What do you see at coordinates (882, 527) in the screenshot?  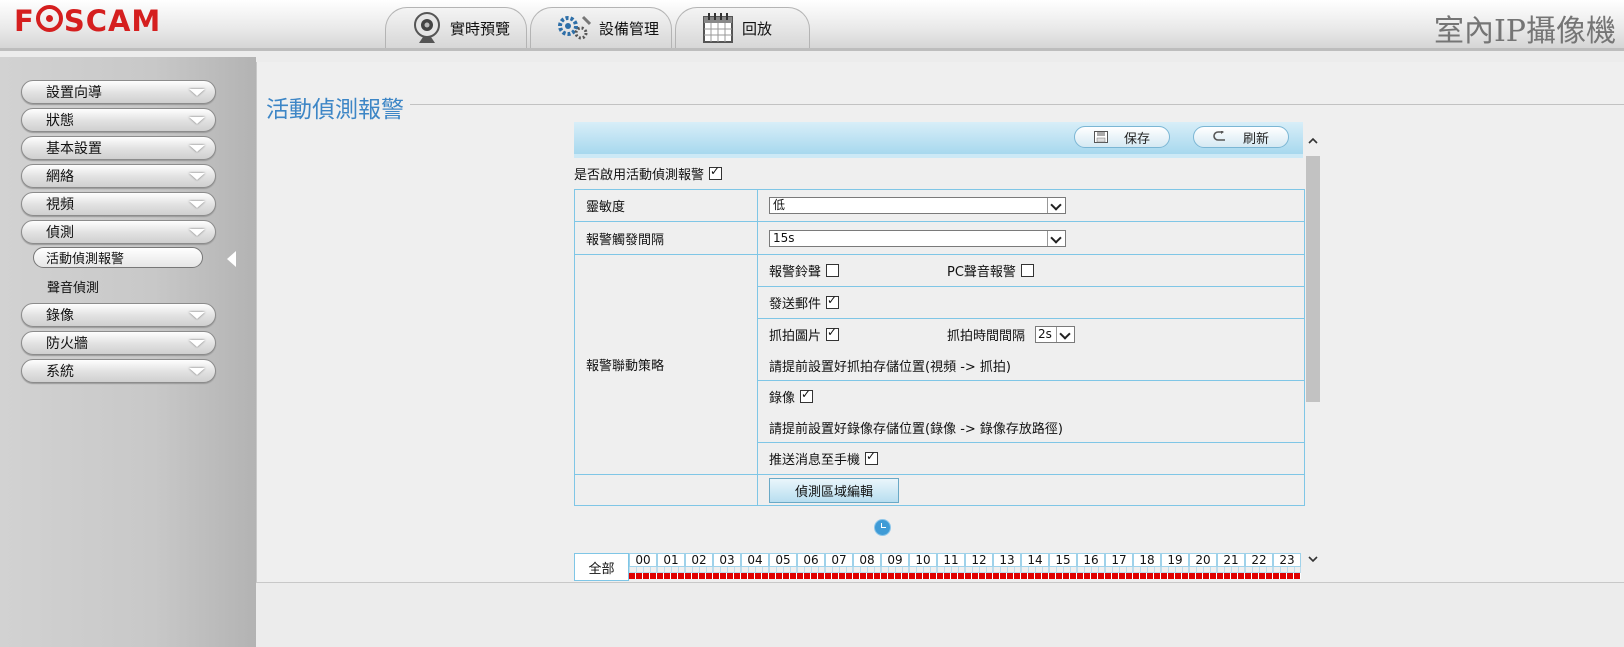 I see `clock-icon` at bounding box center [882, 527].